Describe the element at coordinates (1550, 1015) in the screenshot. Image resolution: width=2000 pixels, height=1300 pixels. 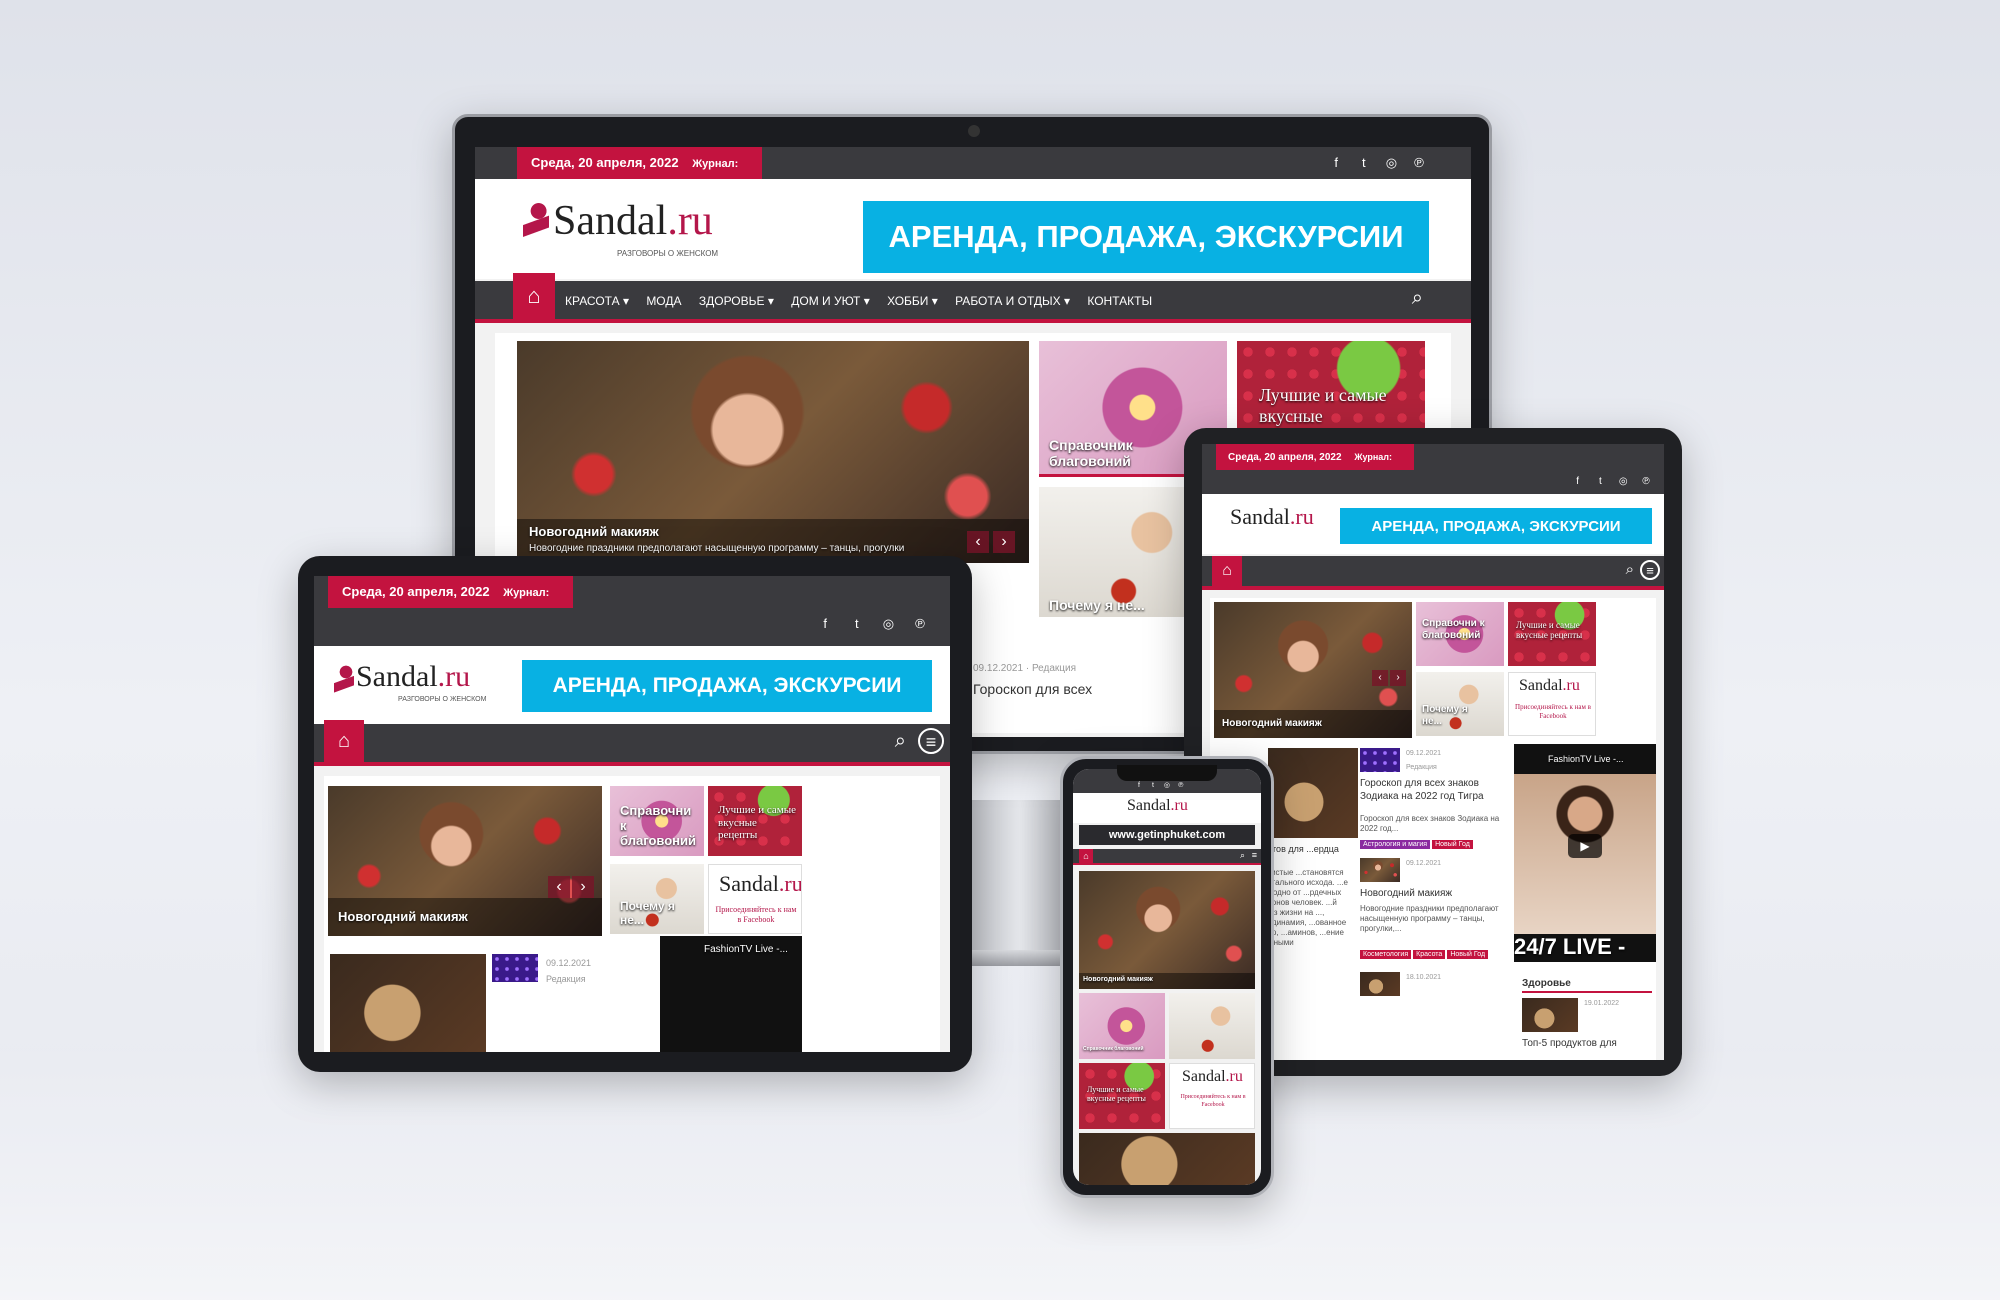
I see `health-thumb` at that location.